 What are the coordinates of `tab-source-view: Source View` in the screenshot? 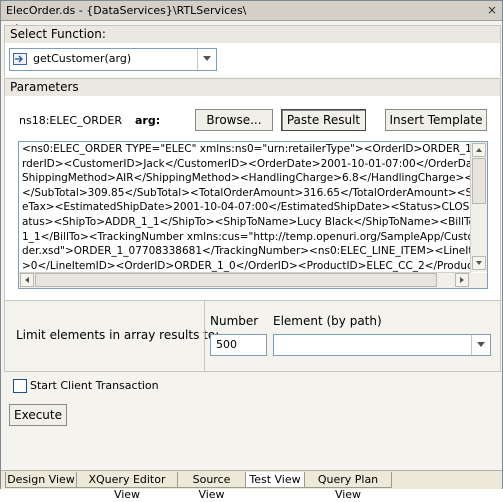 It's located at (211, 486).